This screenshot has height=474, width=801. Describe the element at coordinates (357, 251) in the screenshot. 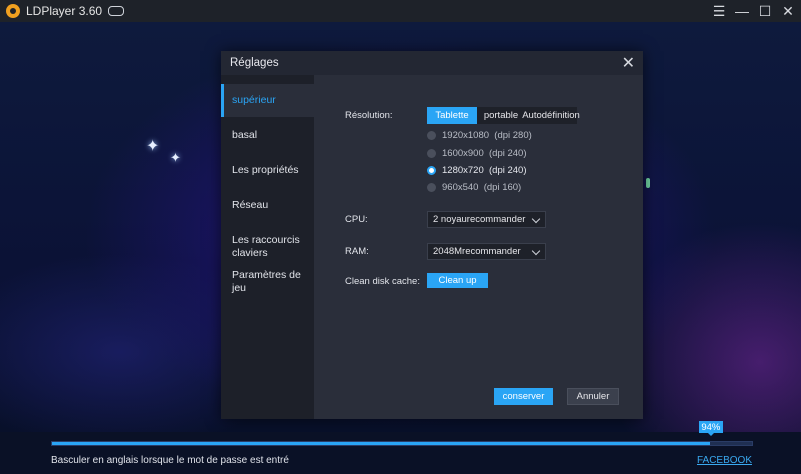

I see `ram-label: RAM:` at that location.